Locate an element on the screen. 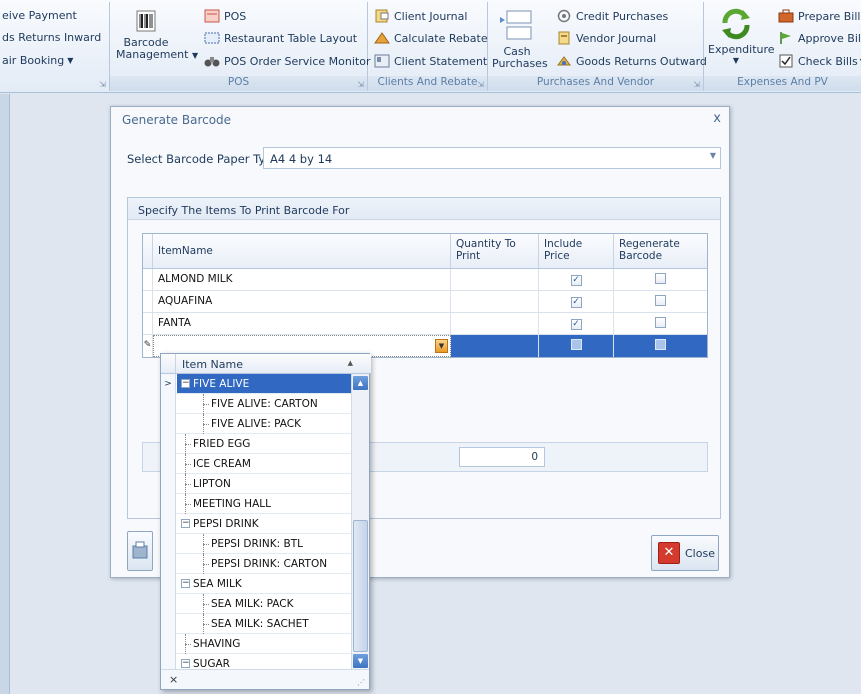 This screenshot has width=861, height=694. table-row: FANTA ✓ is located at coordinates (425, 324).